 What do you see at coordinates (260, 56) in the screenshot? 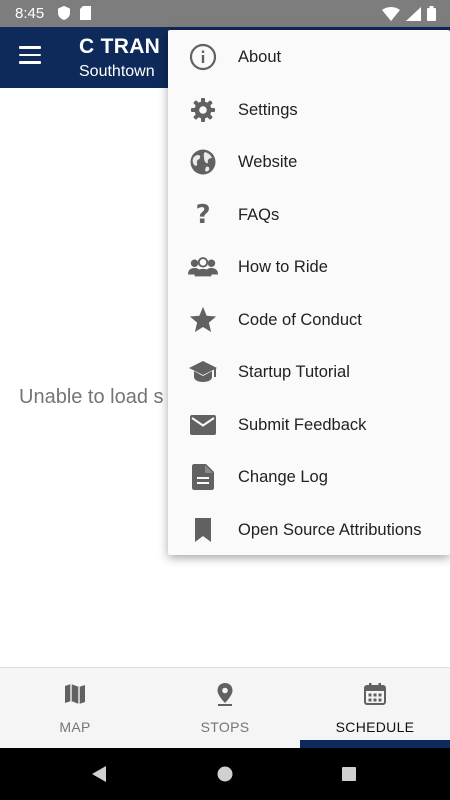
I see `menu-label-about: About` at bounding box center [260, 56].